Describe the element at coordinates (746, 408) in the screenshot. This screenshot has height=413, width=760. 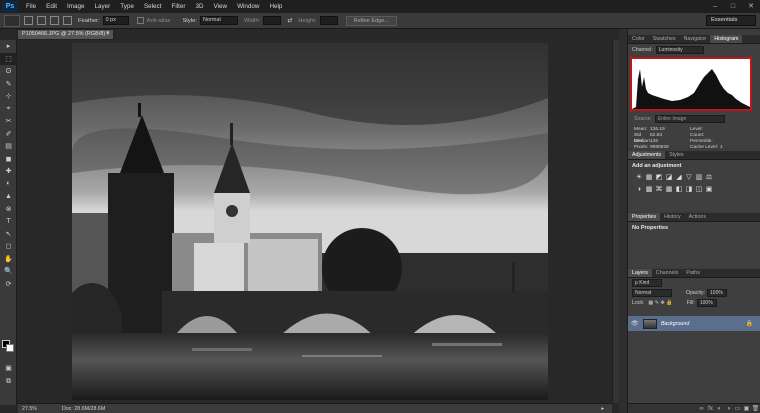
I see `new-layer-icon: ▣` at that location.